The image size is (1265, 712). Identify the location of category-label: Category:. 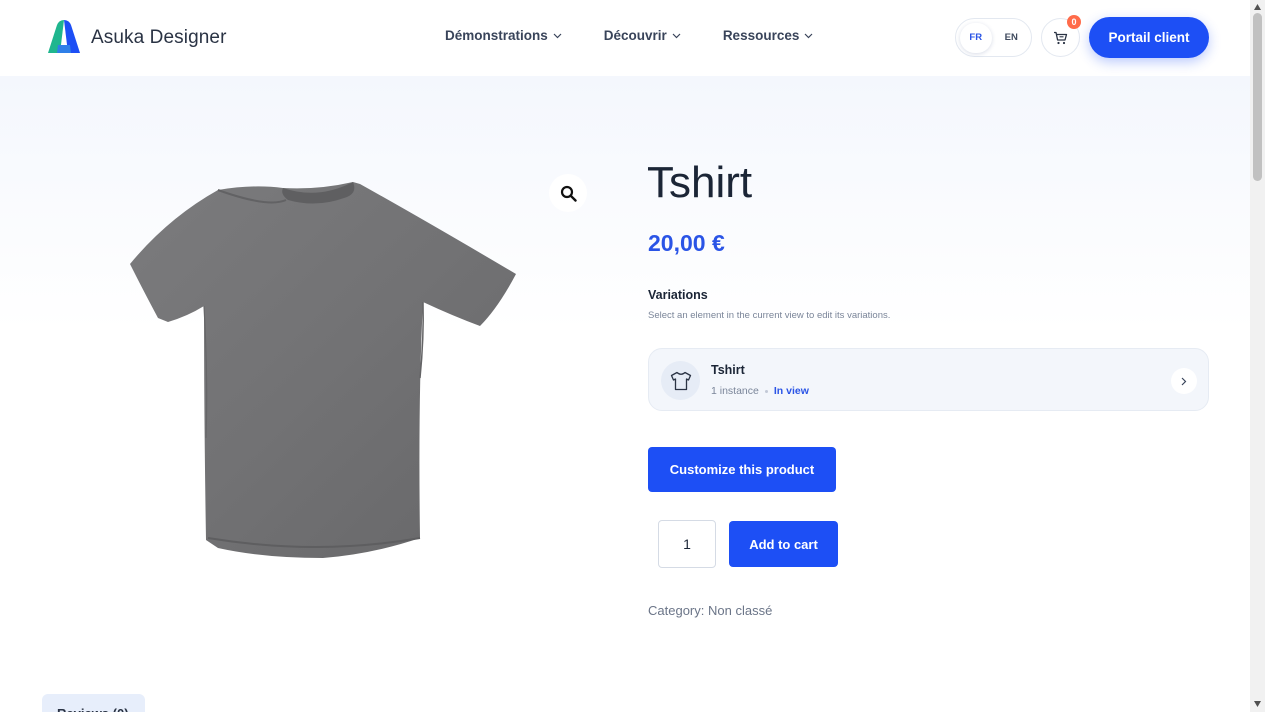
(676, 610).